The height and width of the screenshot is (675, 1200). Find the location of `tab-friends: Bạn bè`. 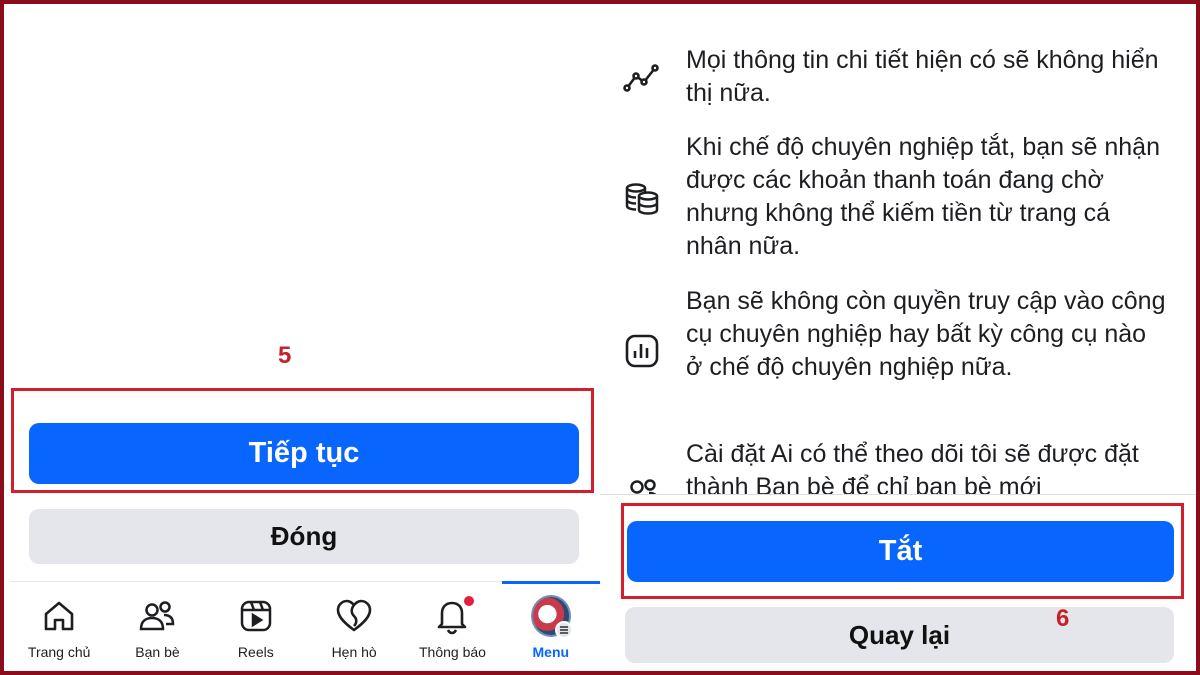

tab-friends: Bạn bè is located at coordinates (157, 626).